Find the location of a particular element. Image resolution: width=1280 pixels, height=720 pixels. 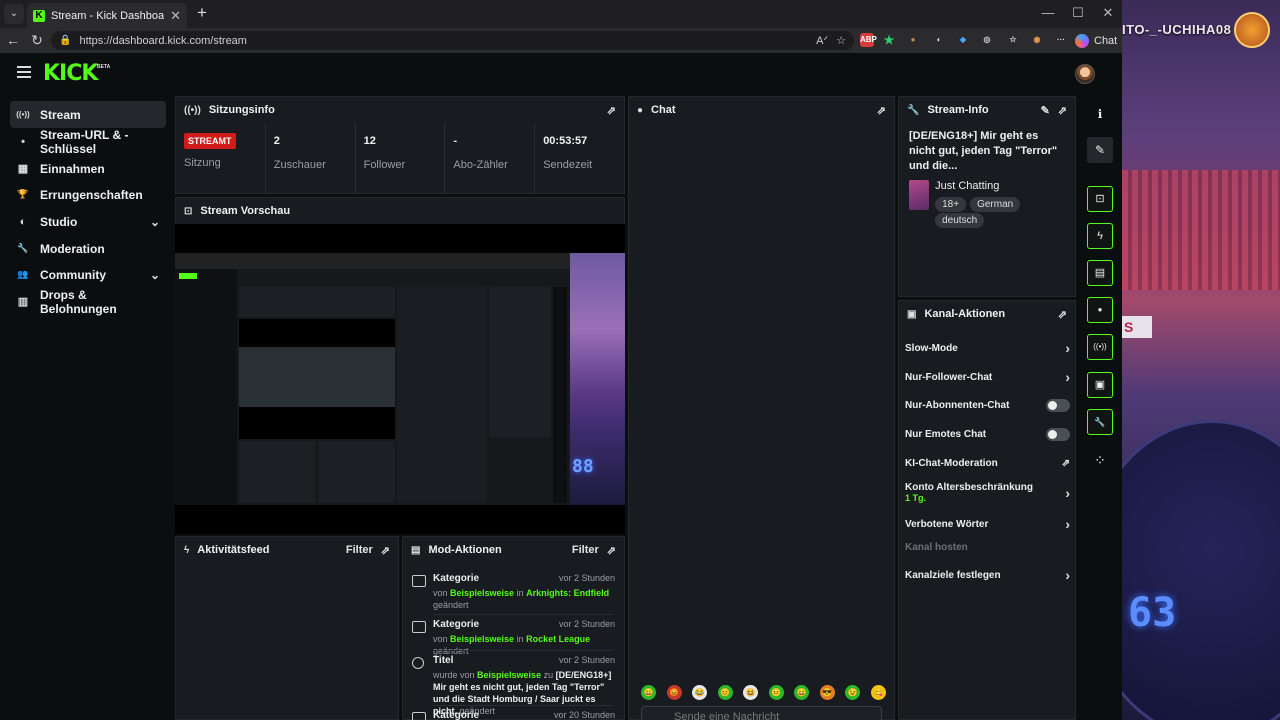

adblock-extension-icon: ABP is located at coordinates (868, 40).